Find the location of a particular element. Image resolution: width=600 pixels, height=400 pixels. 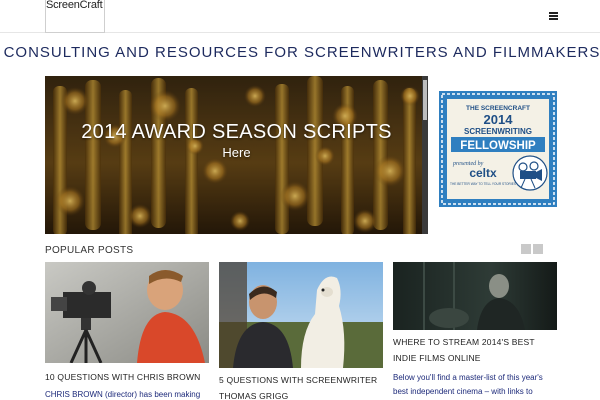

badge-line1: SCREENWRITING is located at coordinates (498, 131).